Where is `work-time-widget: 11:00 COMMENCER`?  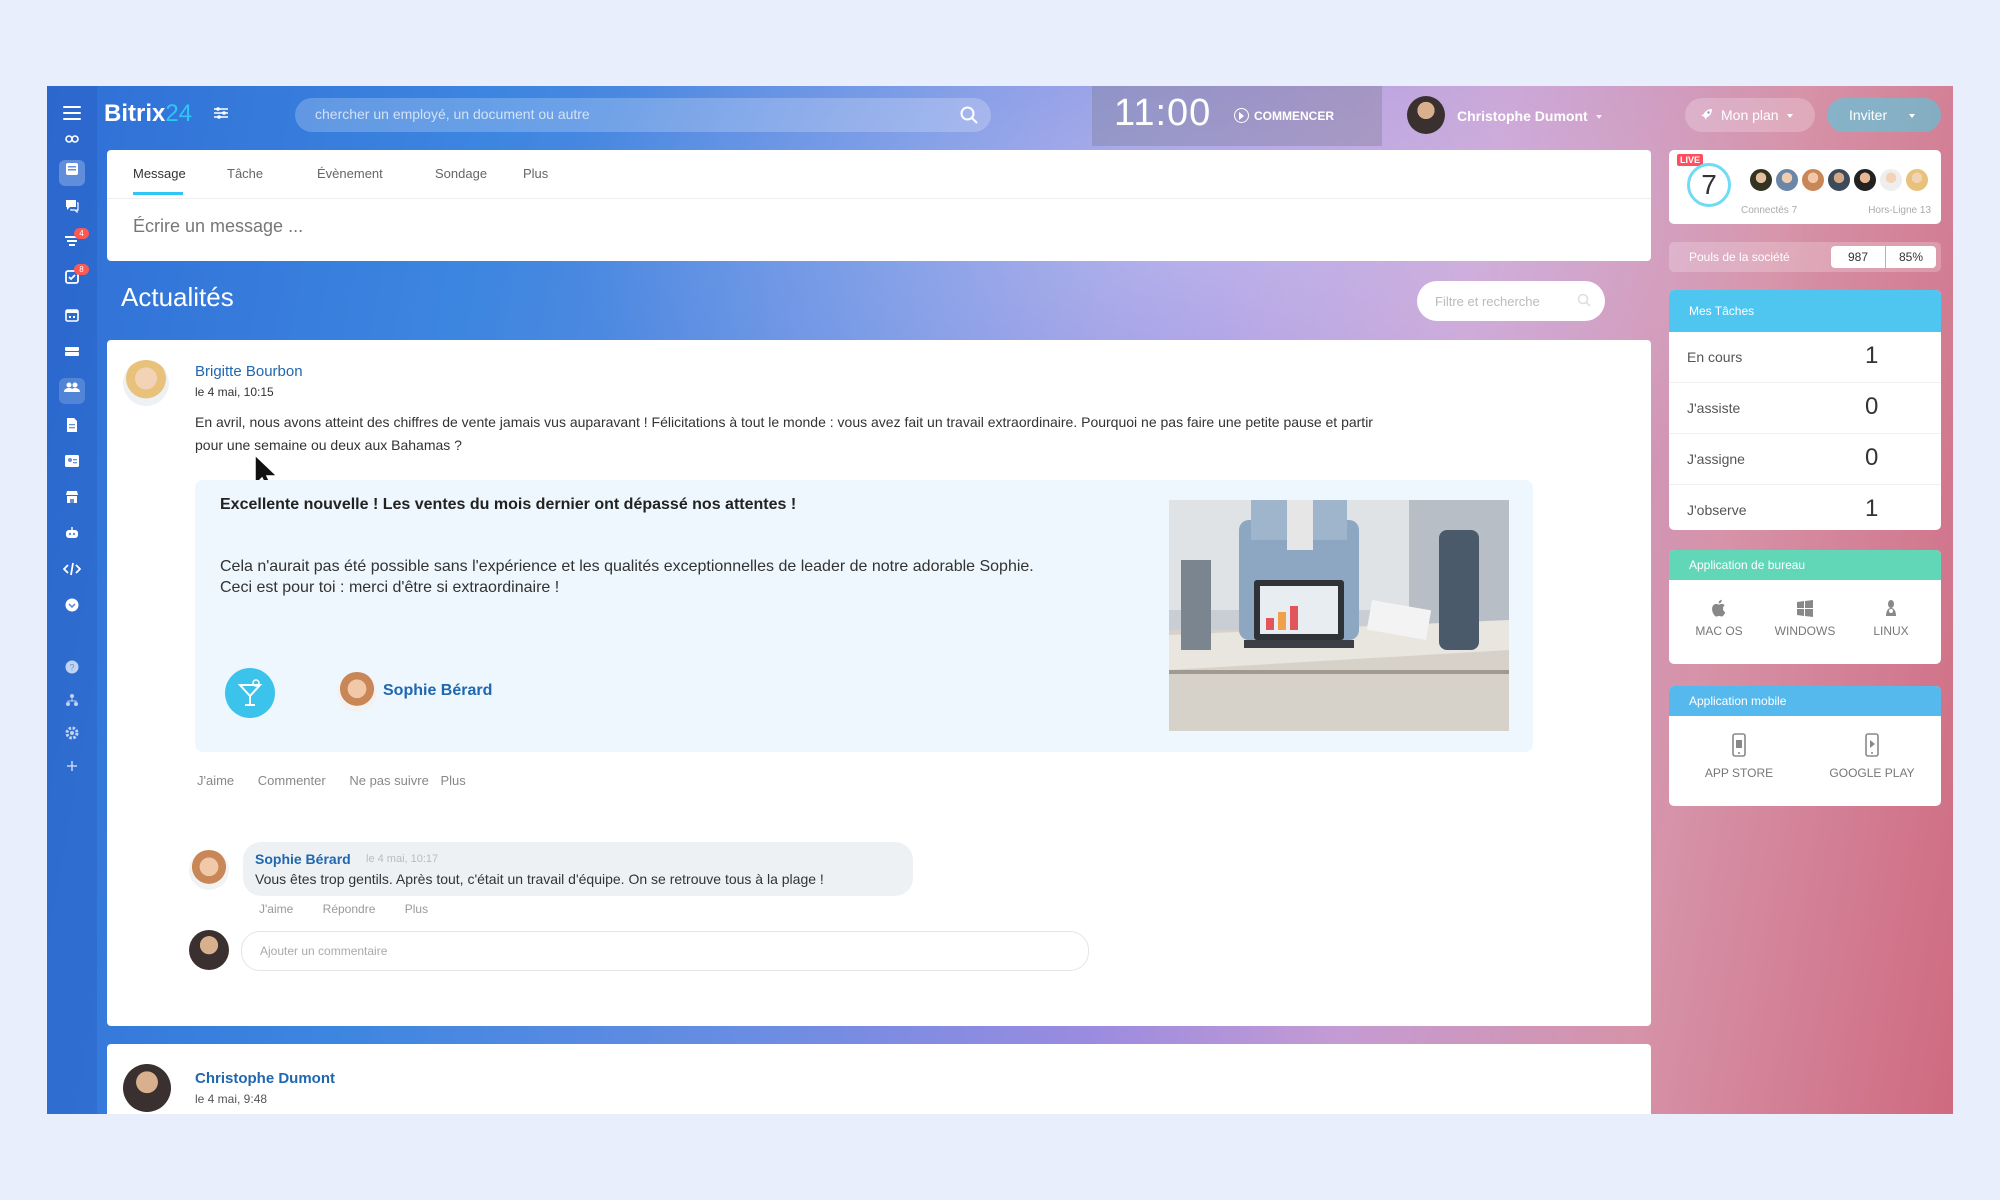
work-time-widget: 11:00 COMMENCER is located at coordinates (1237, 116).